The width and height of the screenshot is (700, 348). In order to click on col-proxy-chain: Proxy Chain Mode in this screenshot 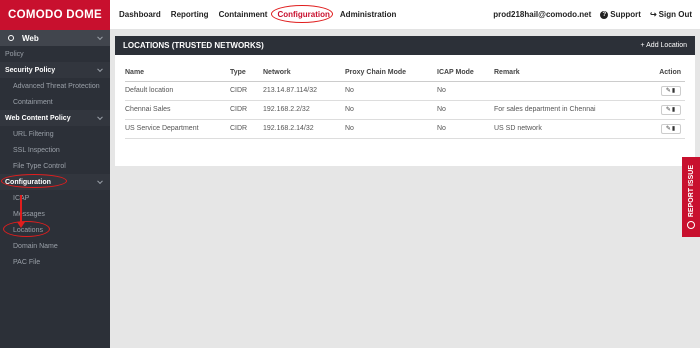, I will do `click(391, 73)`.